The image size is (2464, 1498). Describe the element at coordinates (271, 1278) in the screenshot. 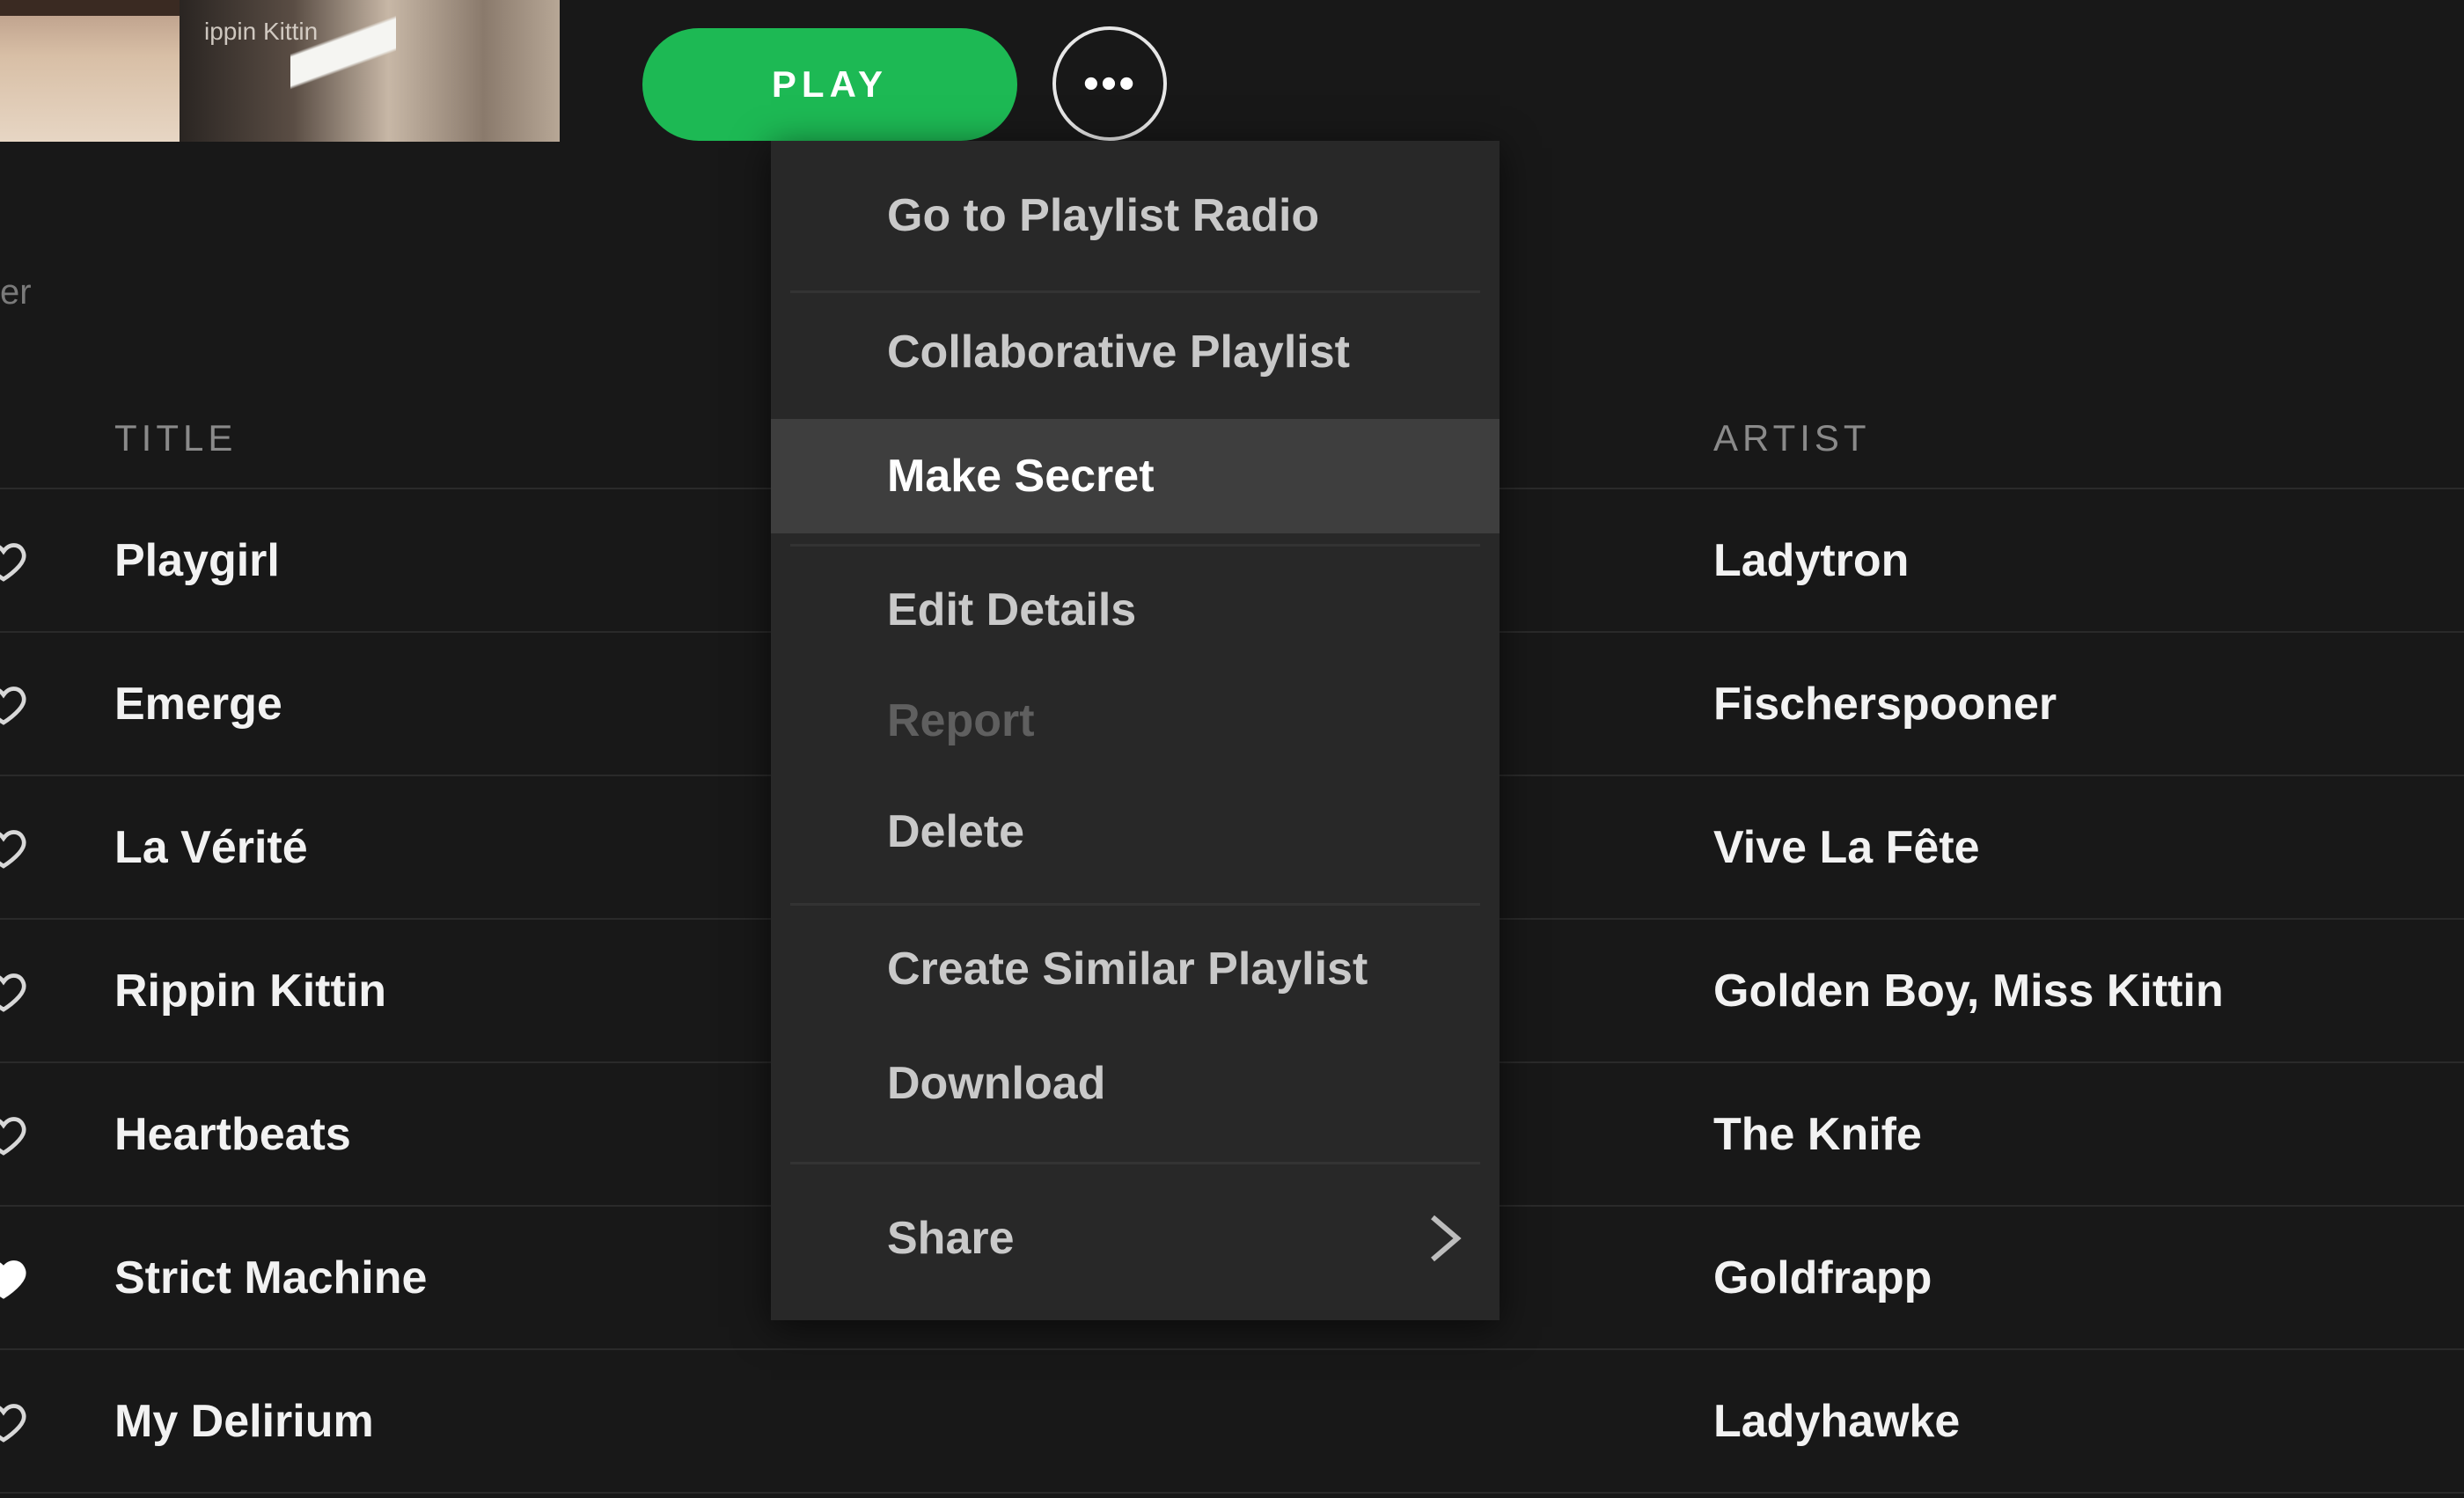

I see `track-title: Strict Machine` at that location.